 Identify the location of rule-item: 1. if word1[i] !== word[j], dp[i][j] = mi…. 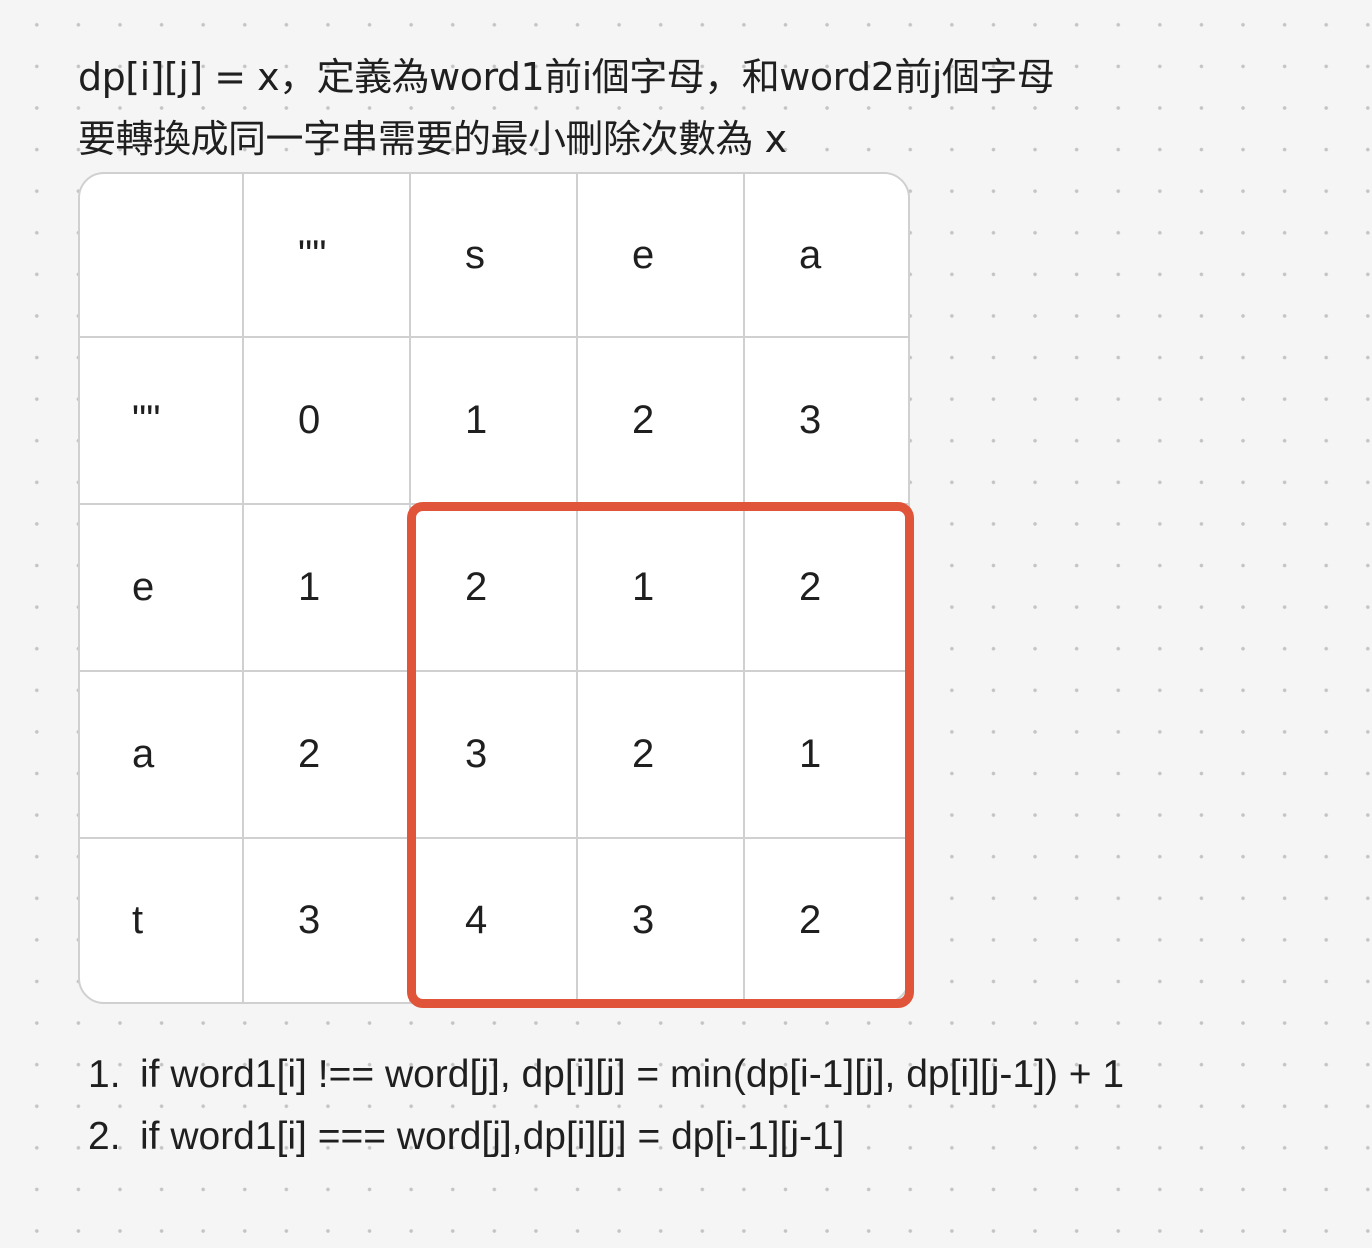
(606, 1075).